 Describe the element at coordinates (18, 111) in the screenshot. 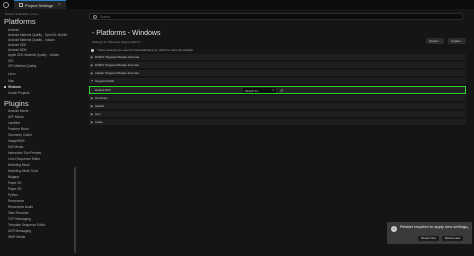

I see `sidebar-item-plugin: Android Movie` at that location.